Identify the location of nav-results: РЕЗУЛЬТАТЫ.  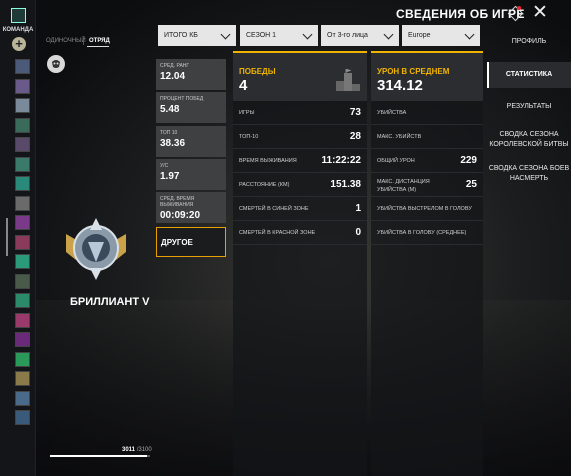
(529, 106).